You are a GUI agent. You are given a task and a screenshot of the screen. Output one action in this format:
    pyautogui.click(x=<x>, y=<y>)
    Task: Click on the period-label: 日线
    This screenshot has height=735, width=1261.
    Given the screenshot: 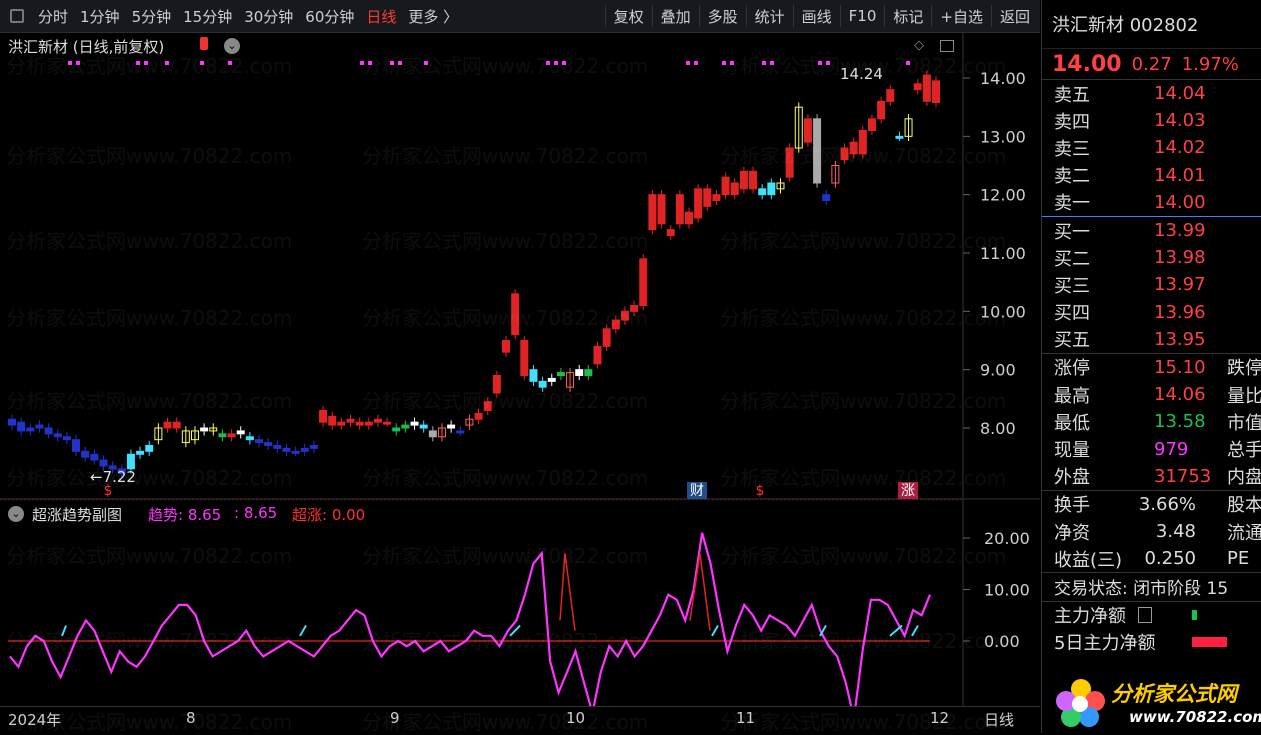 What is the action you would take?
    pyautogui.click(x=999, y=720)
    